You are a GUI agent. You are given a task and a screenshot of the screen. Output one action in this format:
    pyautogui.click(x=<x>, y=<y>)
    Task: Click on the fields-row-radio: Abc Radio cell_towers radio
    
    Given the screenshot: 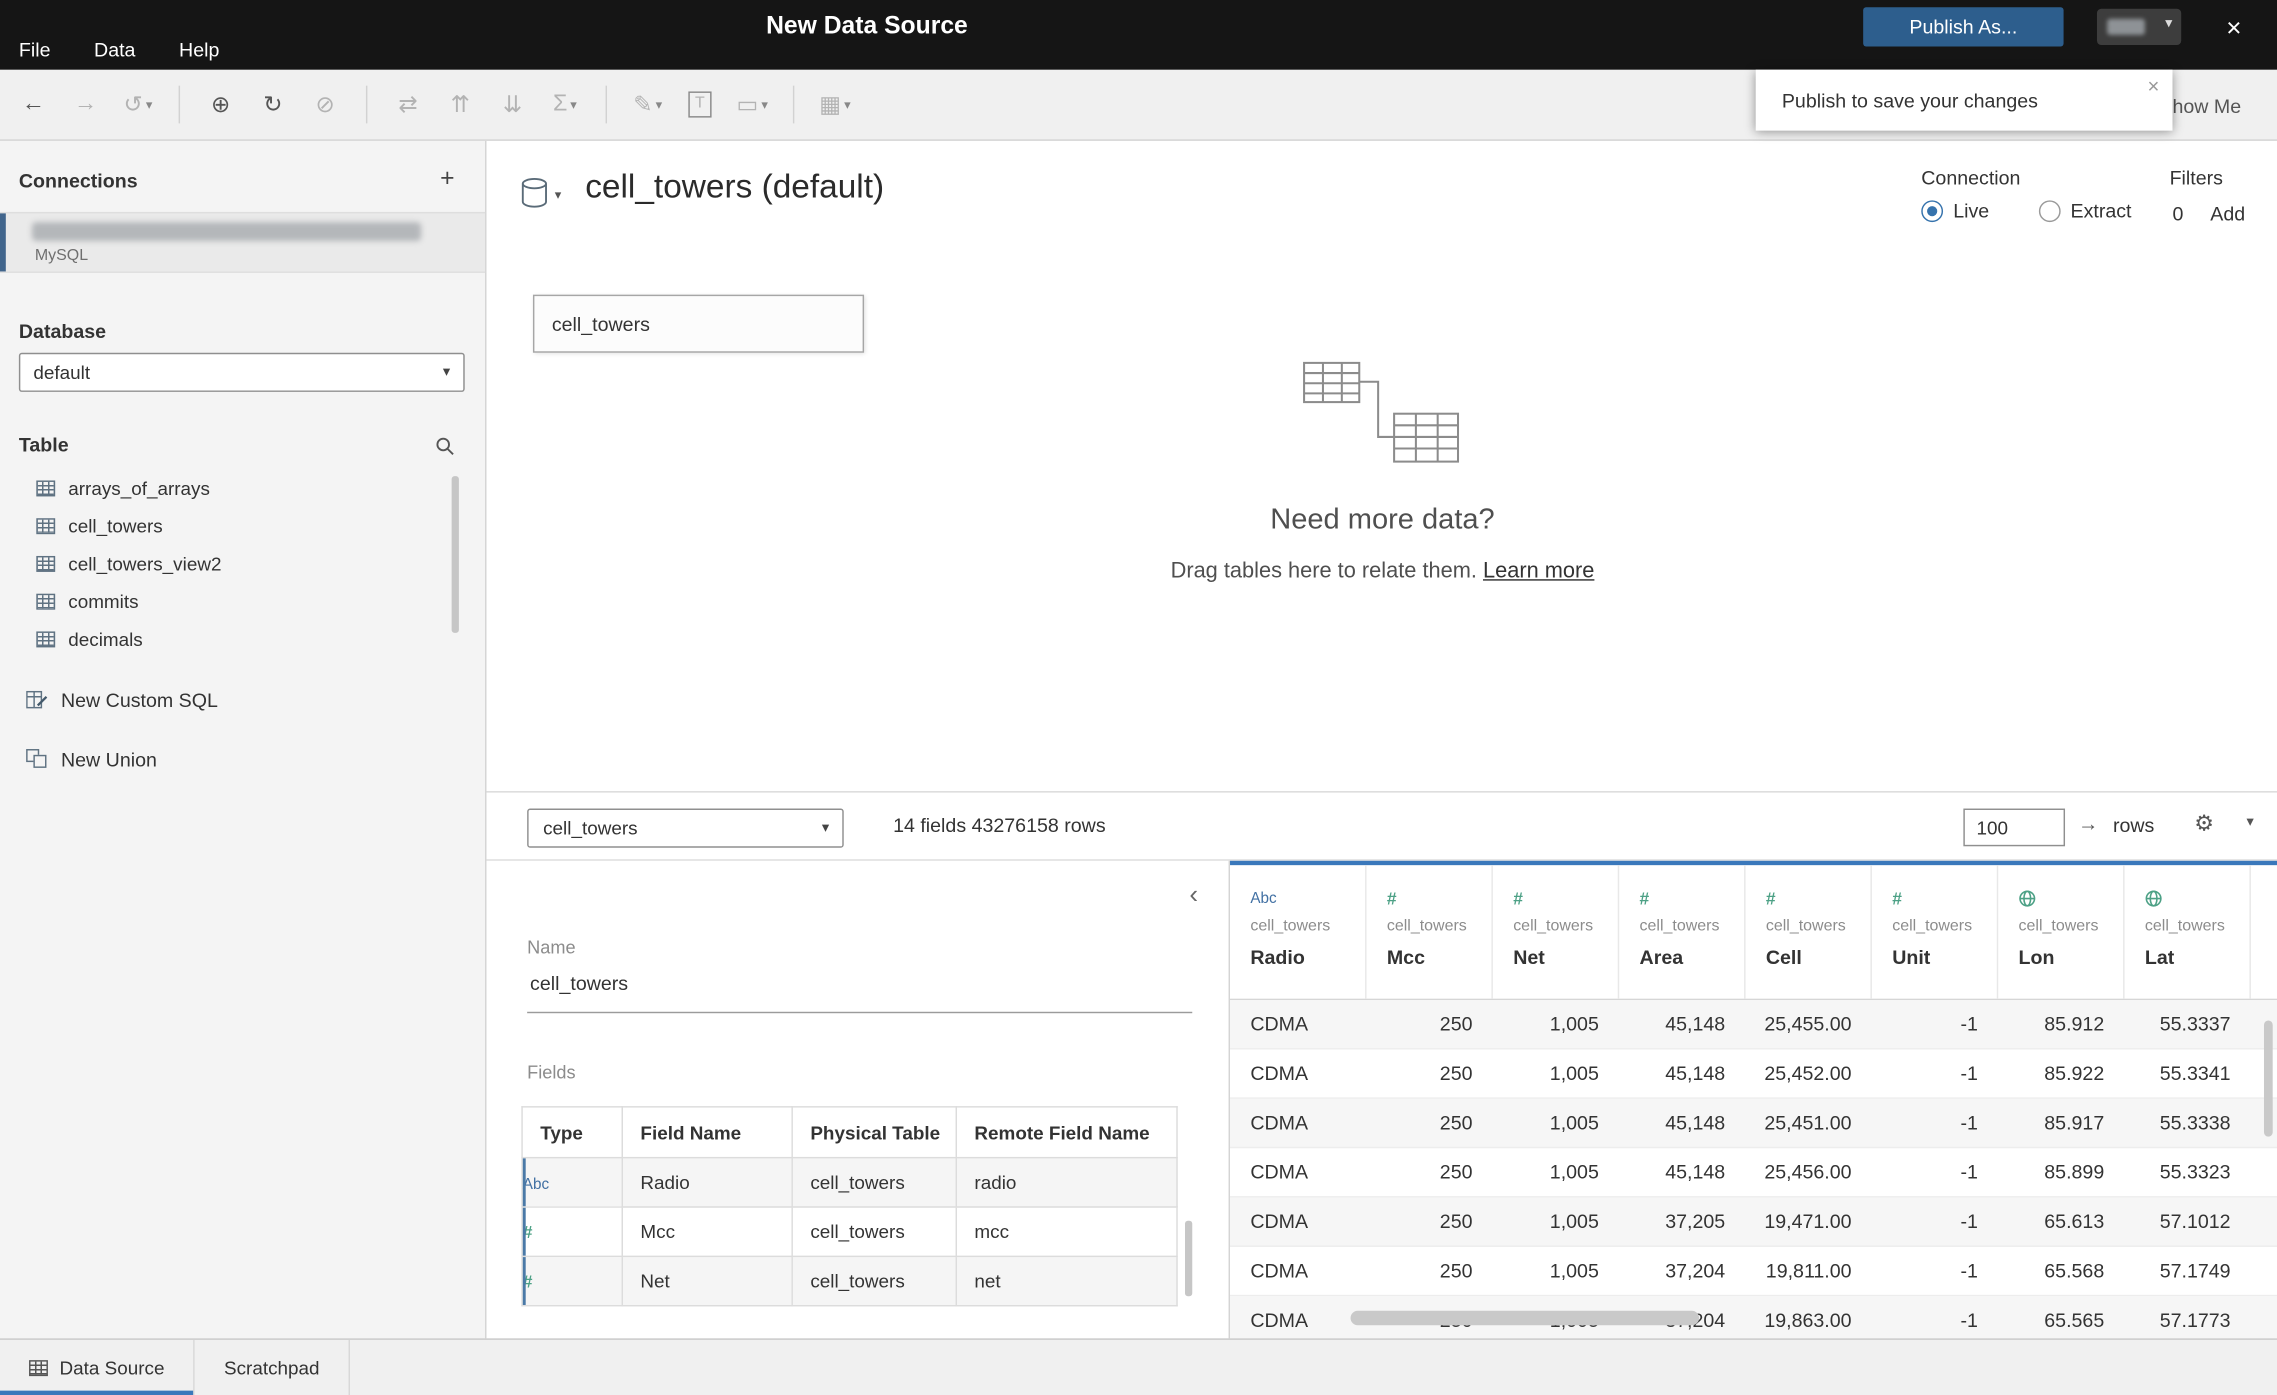 What is the action you would take?
    pyautogui.click(x=849, y=1182)
    